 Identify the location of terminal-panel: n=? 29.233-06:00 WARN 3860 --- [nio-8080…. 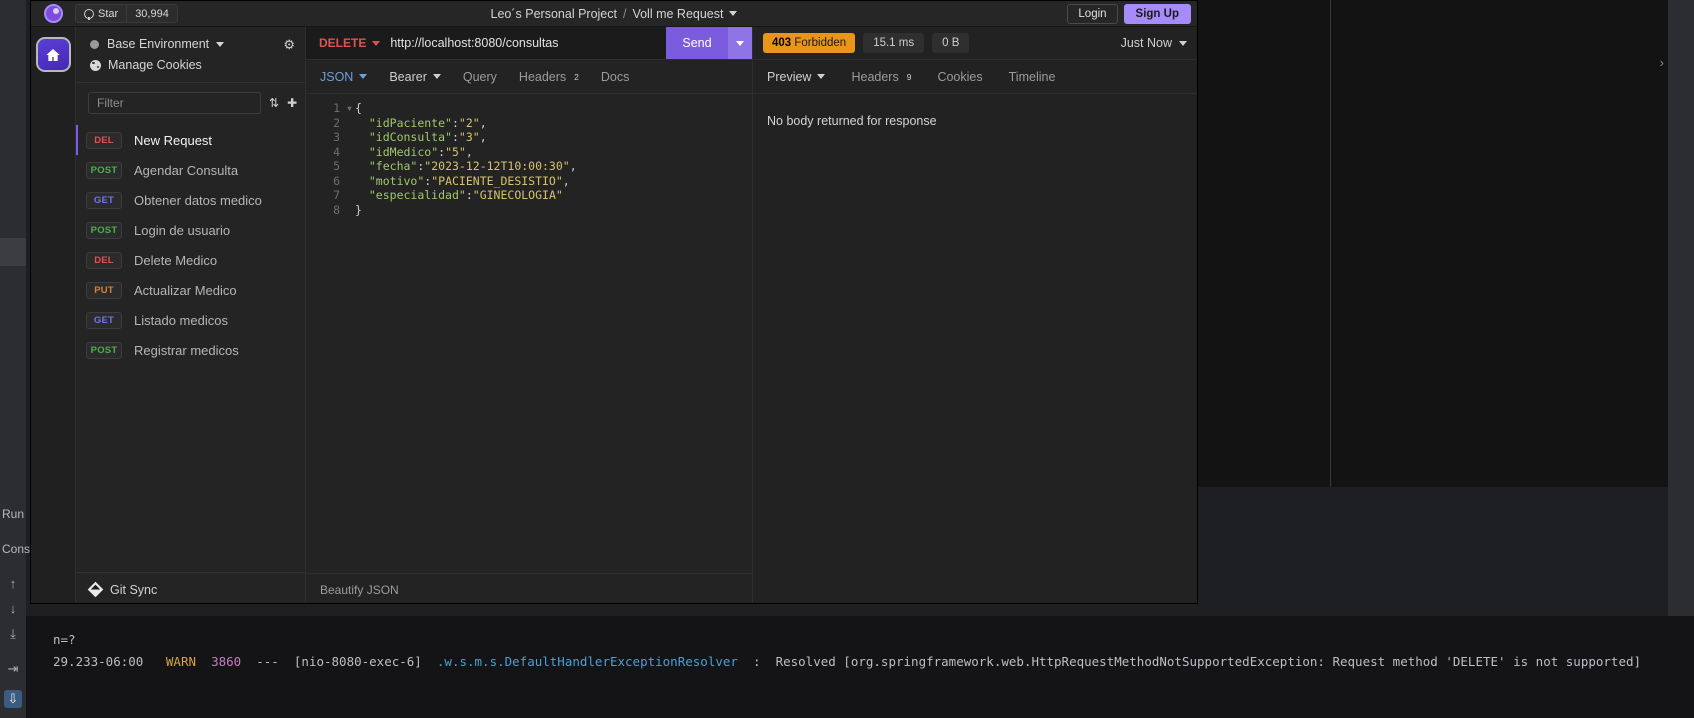
(860, 667).